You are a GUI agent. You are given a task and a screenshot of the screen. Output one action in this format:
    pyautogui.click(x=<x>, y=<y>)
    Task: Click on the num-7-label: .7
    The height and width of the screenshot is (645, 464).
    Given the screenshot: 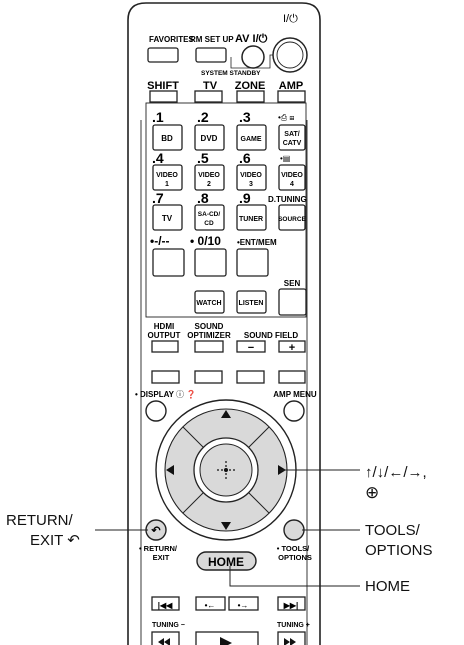 What is the action you would take?
    pyautogui.click(x=158, y=198)
    